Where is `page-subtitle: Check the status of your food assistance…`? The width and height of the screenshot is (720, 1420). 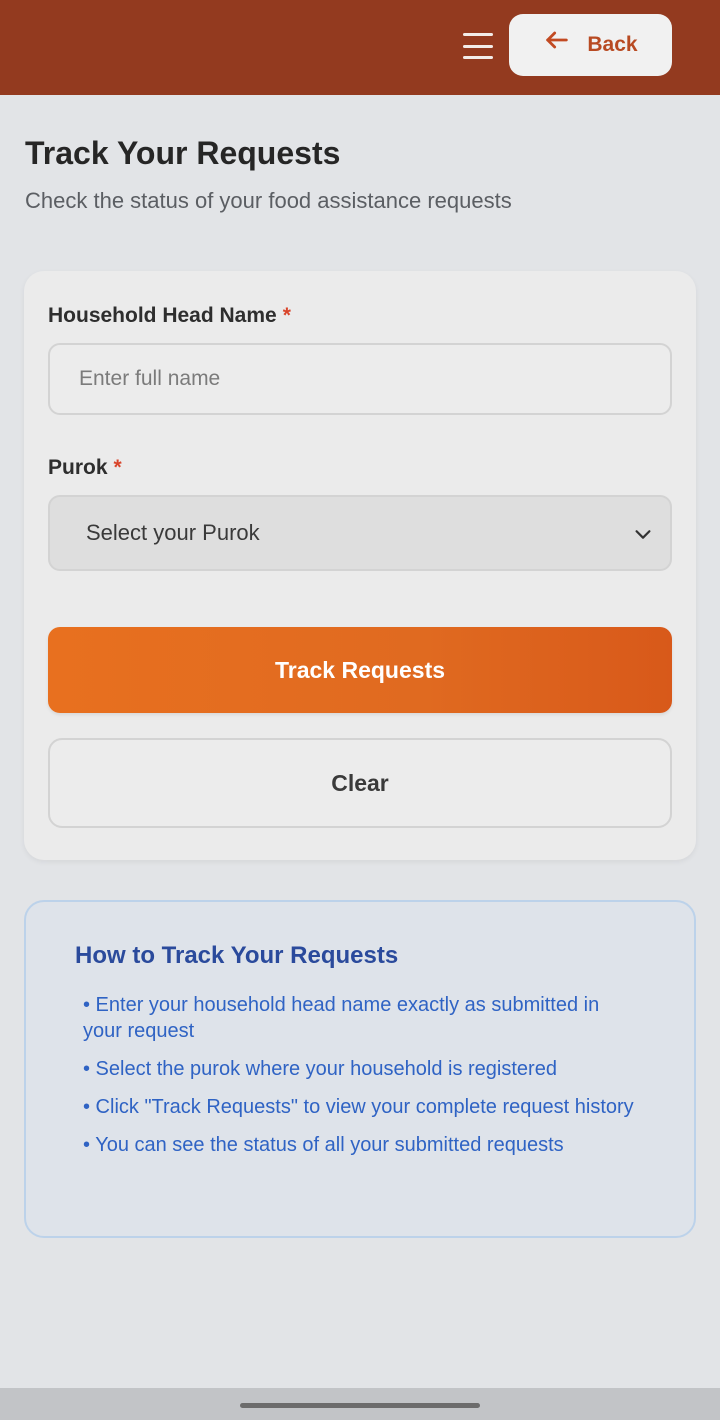 page-subtitle: Check the status of your food assistance… is located at coordinates (268, 200).